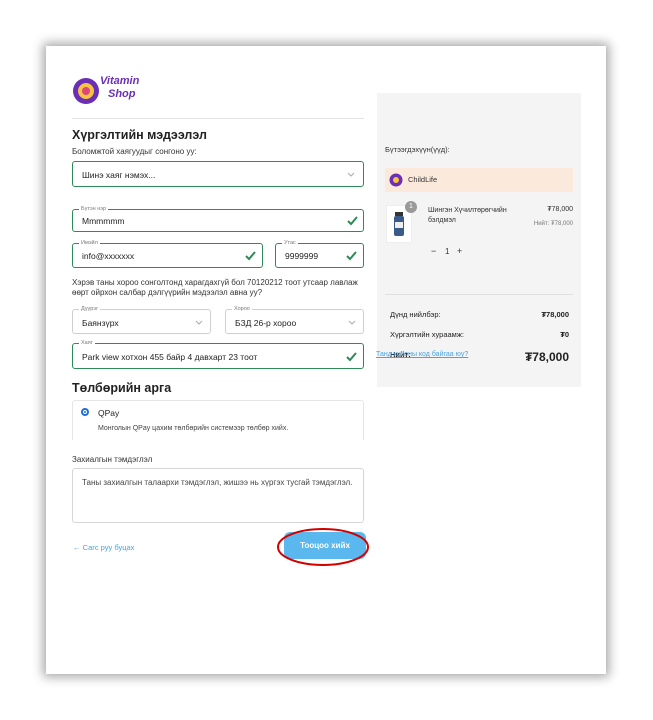 This screenshot has width=653, height=720. Describe the element at coordinates (302, 256) in the screenshot. I see `phone-value: 9999999` at that location.